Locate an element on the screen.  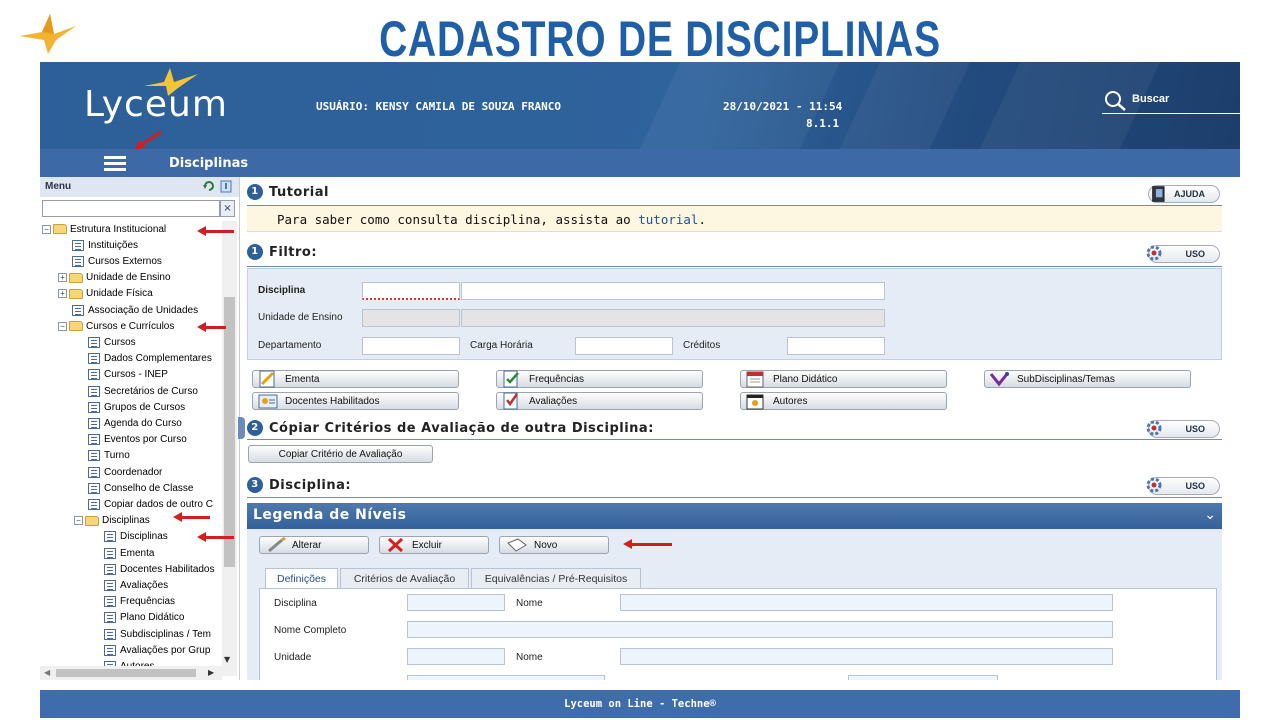
plano-didatico-button: Plano Didático is located at coordinates (843, 379).